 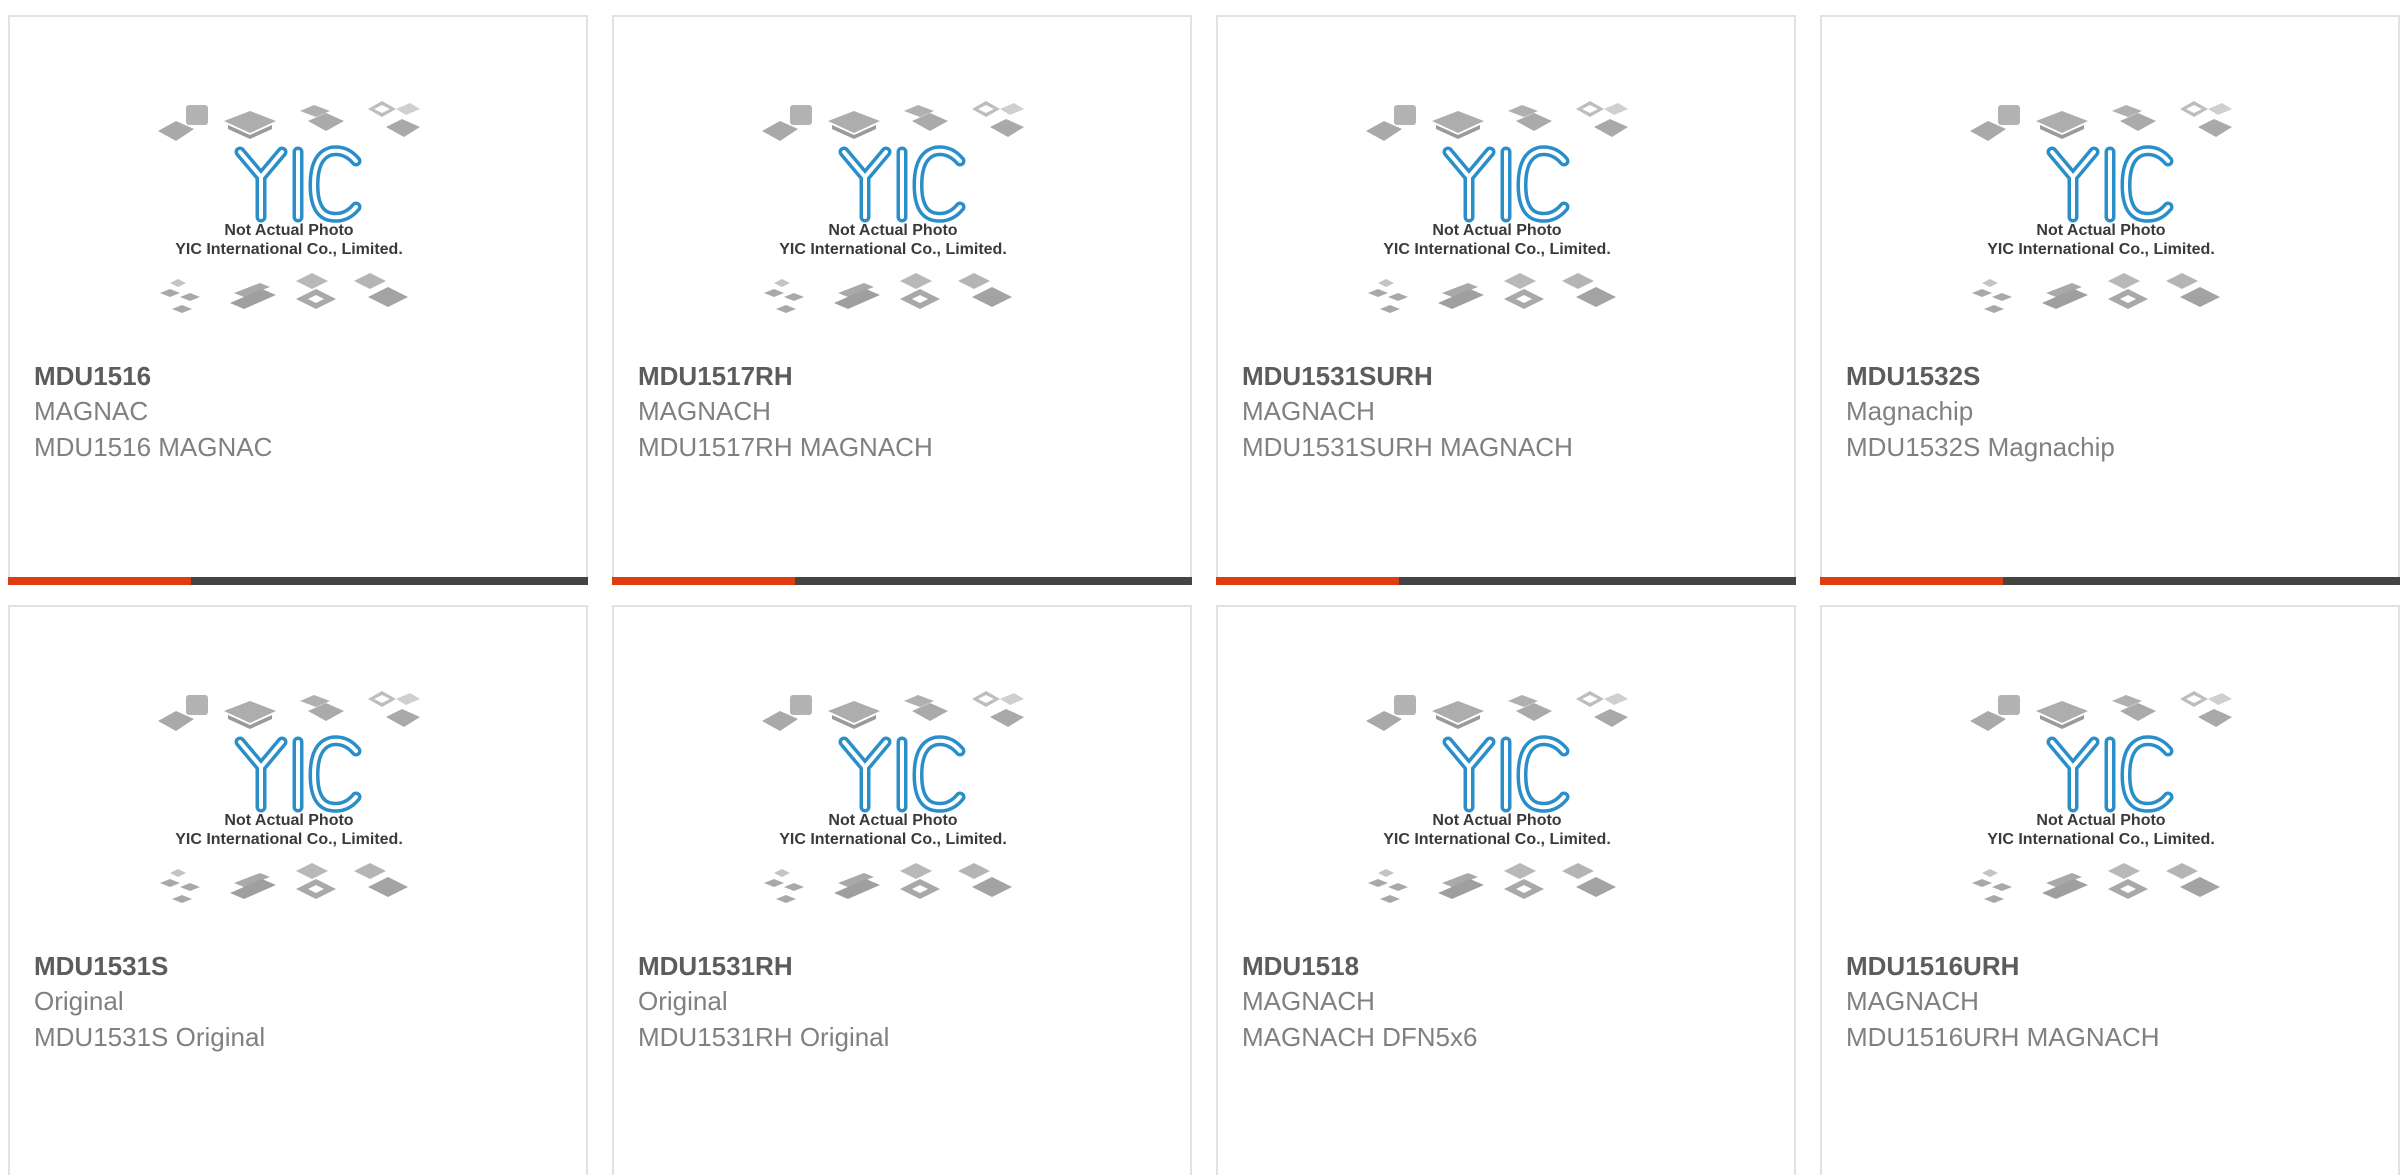 What do you see at coordinates (908, 376) in the screenshot?
I see `part-number: MDU1517RH` at bounding box center [908, 376].